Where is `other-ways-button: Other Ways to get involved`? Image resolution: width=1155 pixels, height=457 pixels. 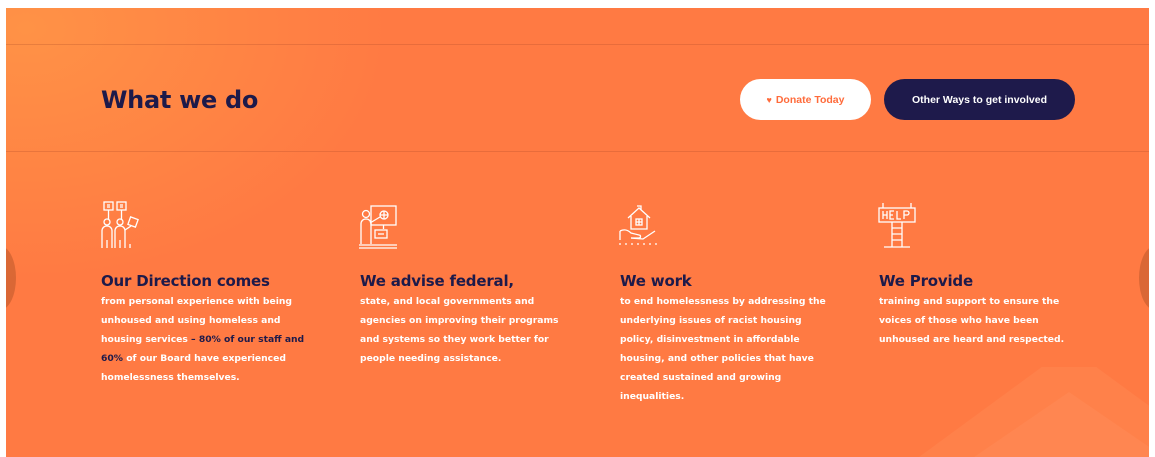 other-ways-button: Other Ways to get involved is located at coordinates (979, 99).